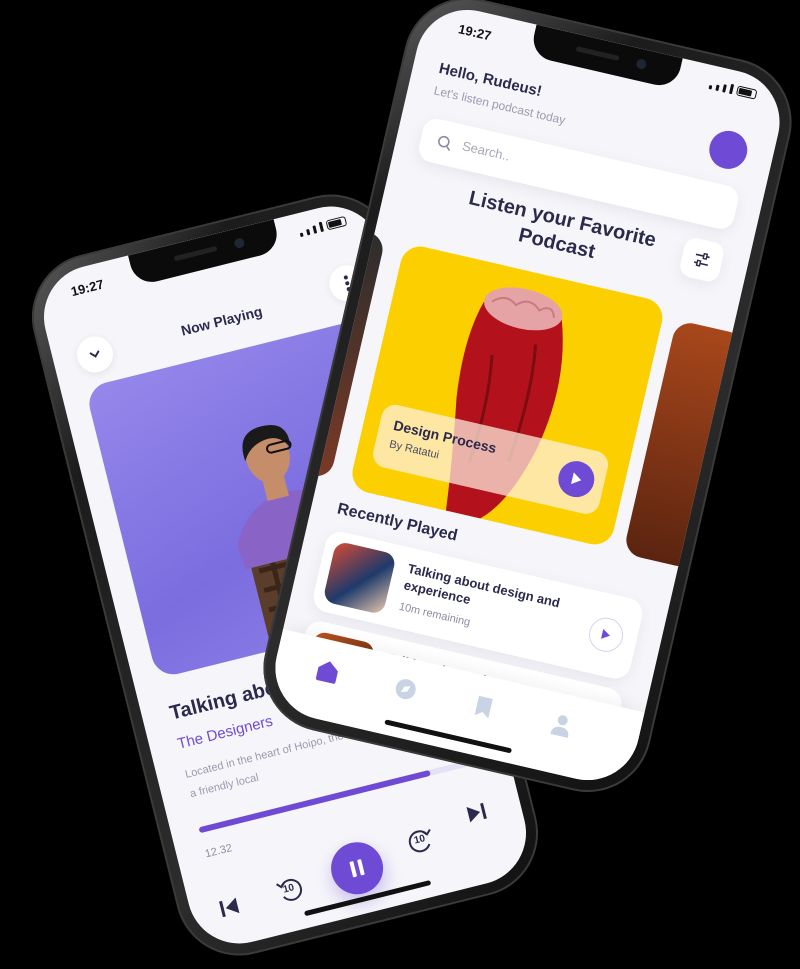 This screenshot has width=800, height=969. What do you see at coordinates (218, 851) in the screenshot?
I see `current-time: 12.32` at bounding box center [218, 851].